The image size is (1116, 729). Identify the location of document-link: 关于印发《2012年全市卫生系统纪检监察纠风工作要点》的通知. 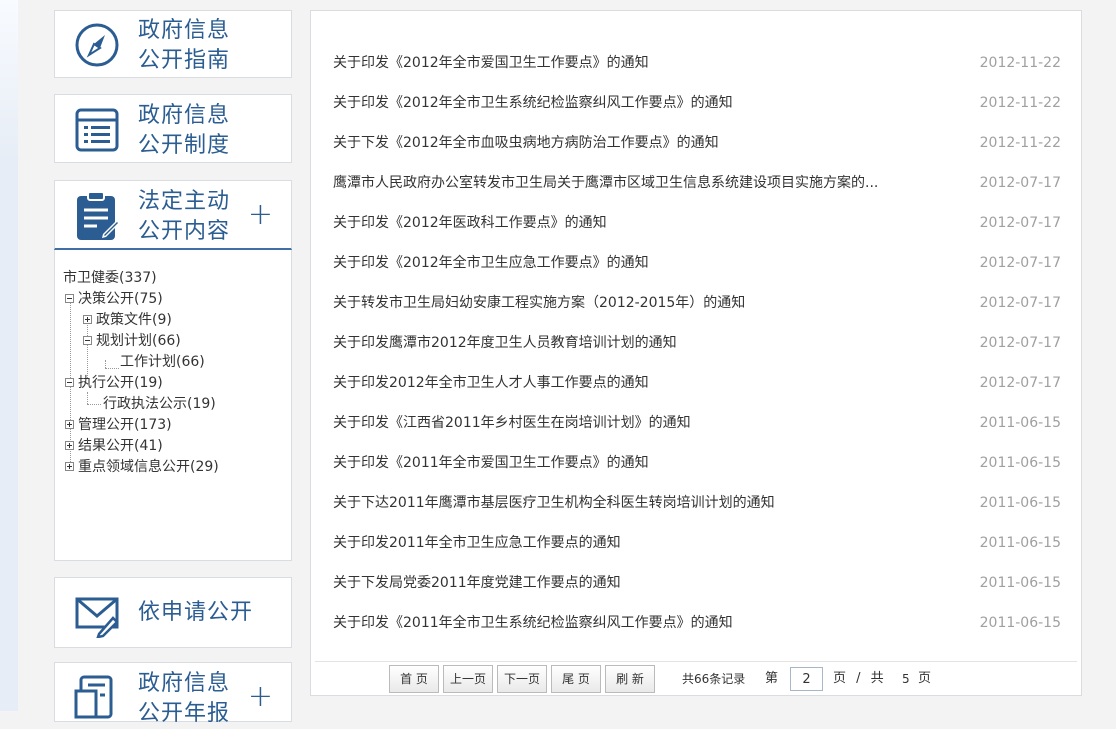
(533, 103).